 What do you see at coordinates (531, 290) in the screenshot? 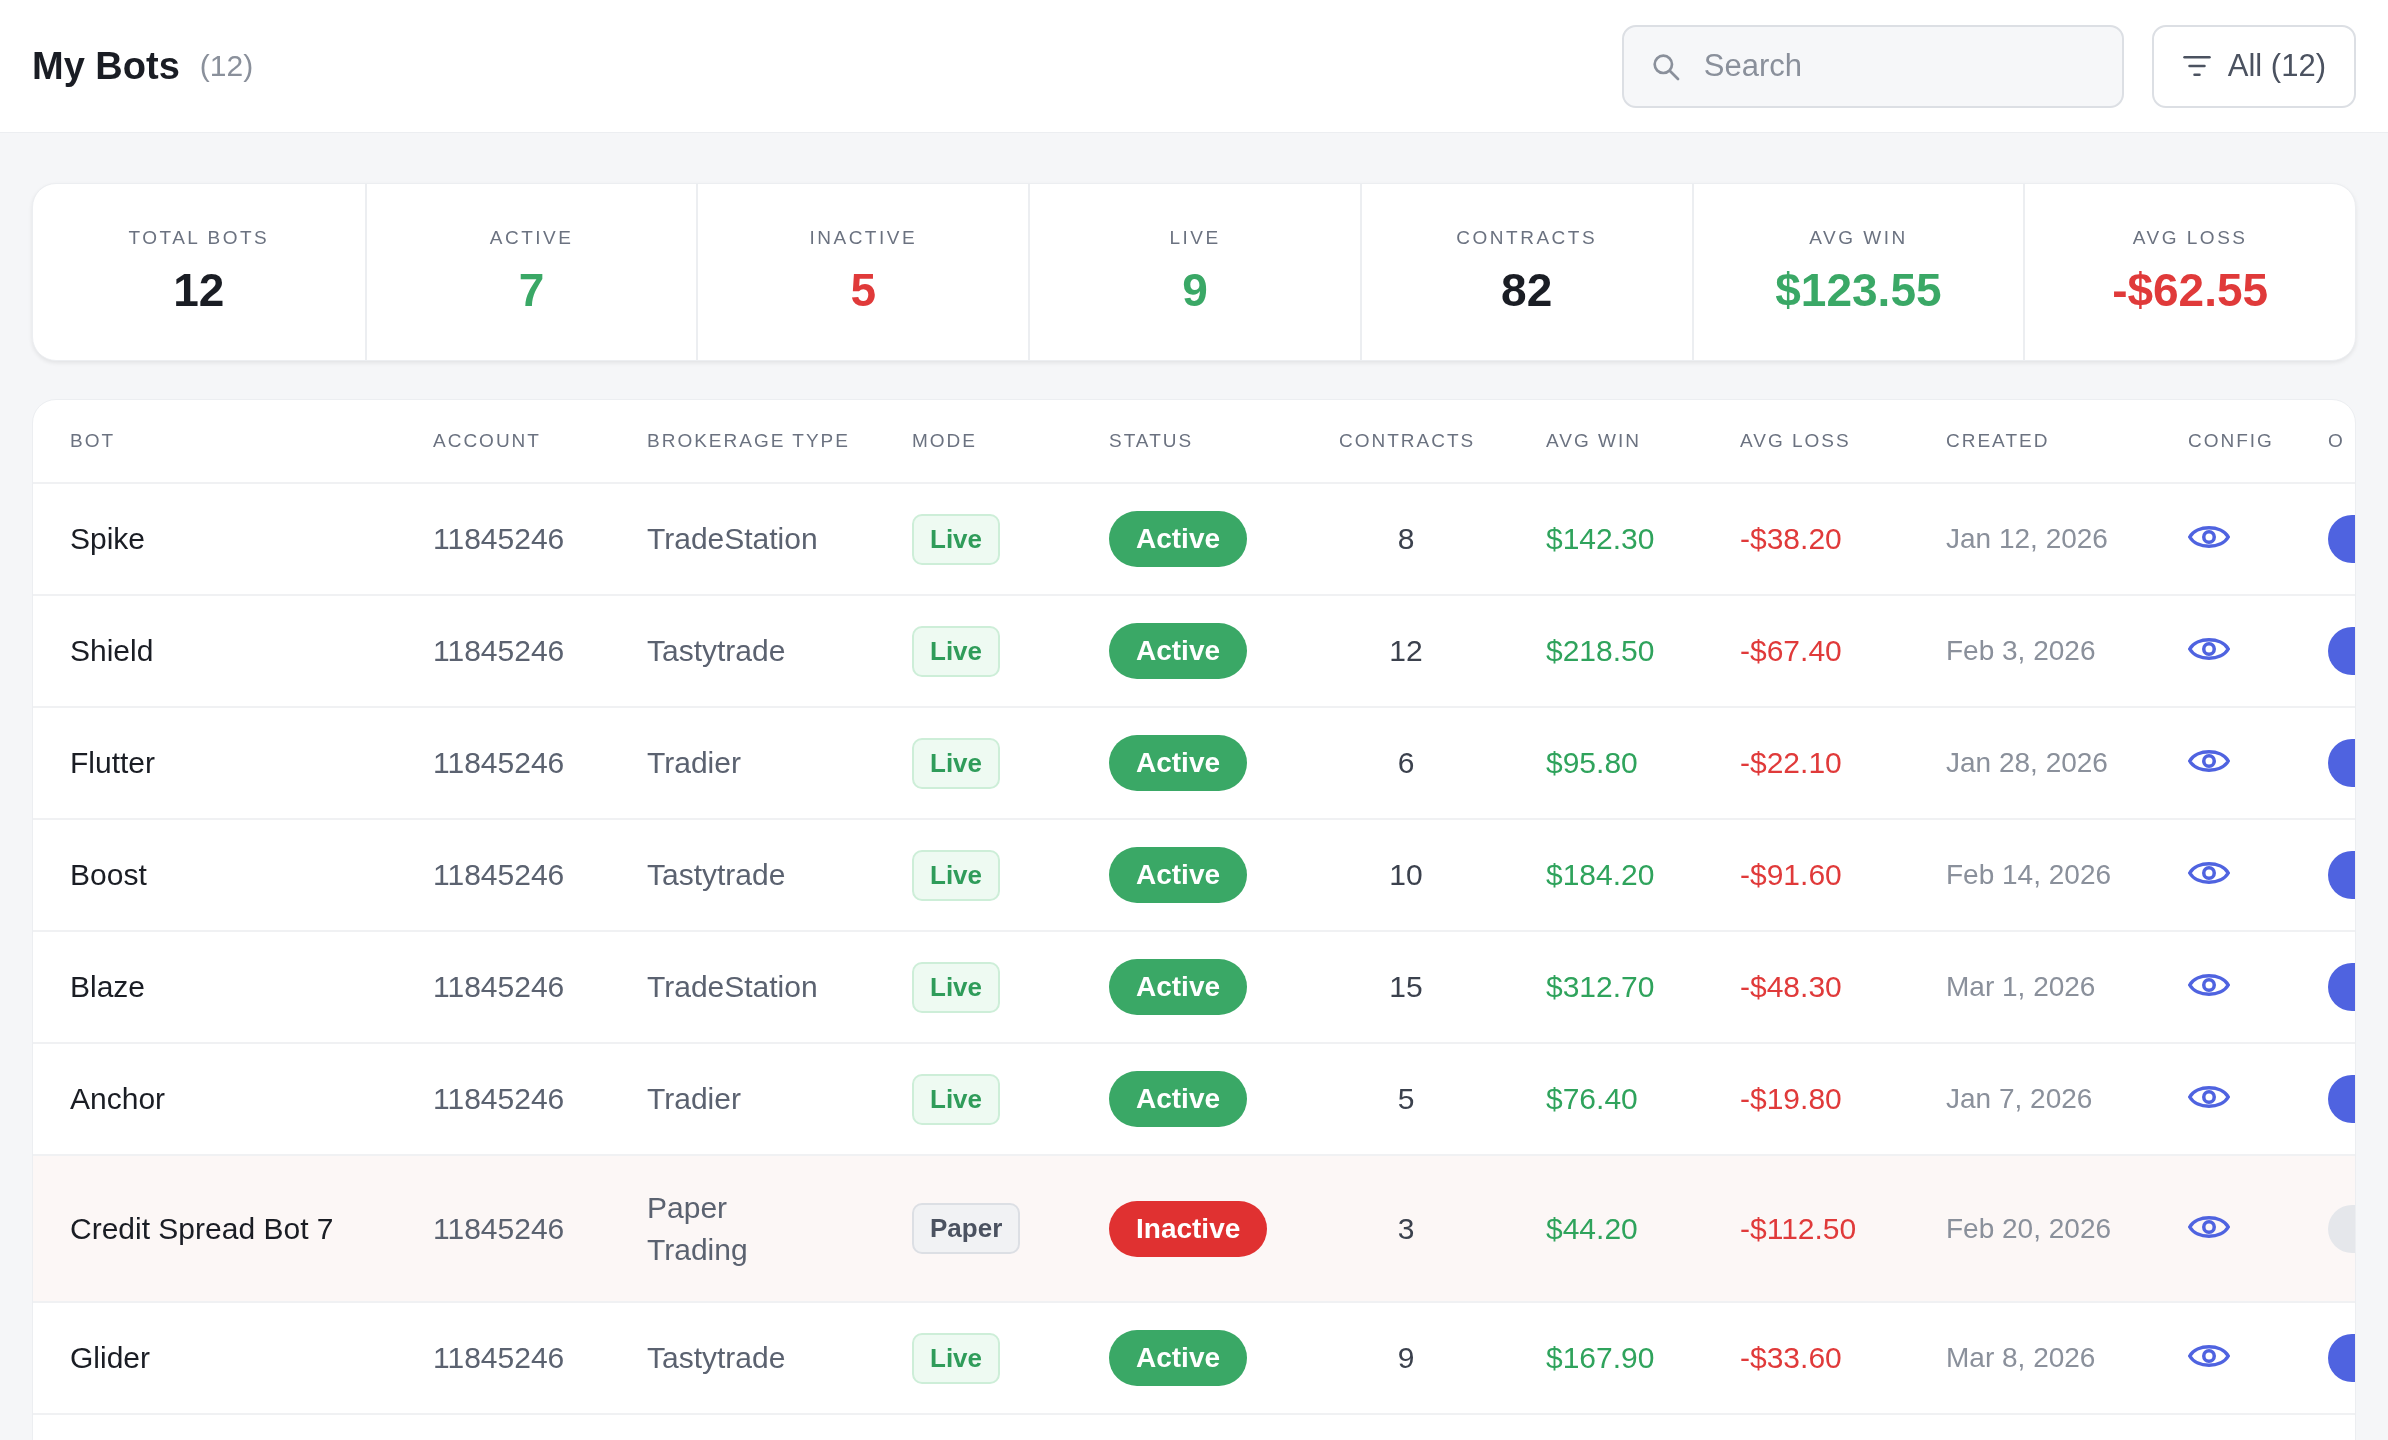
I see `stat-value: 7` at bounding box center [531, 290].